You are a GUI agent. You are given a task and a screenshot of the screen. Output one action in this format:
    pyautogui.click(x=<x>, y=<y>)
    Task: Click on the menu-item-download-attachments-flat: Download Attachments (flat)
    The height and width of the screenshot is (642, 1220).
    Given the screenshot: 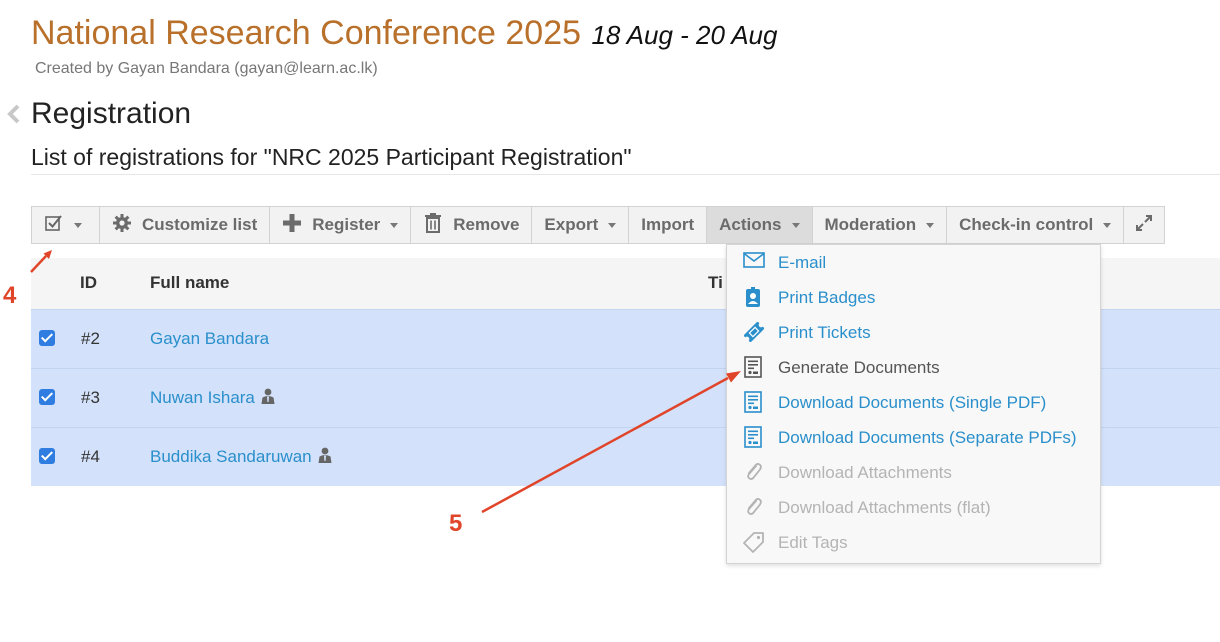 What is the action you would take?
    pyautogui.click(x=913, y=507)
    